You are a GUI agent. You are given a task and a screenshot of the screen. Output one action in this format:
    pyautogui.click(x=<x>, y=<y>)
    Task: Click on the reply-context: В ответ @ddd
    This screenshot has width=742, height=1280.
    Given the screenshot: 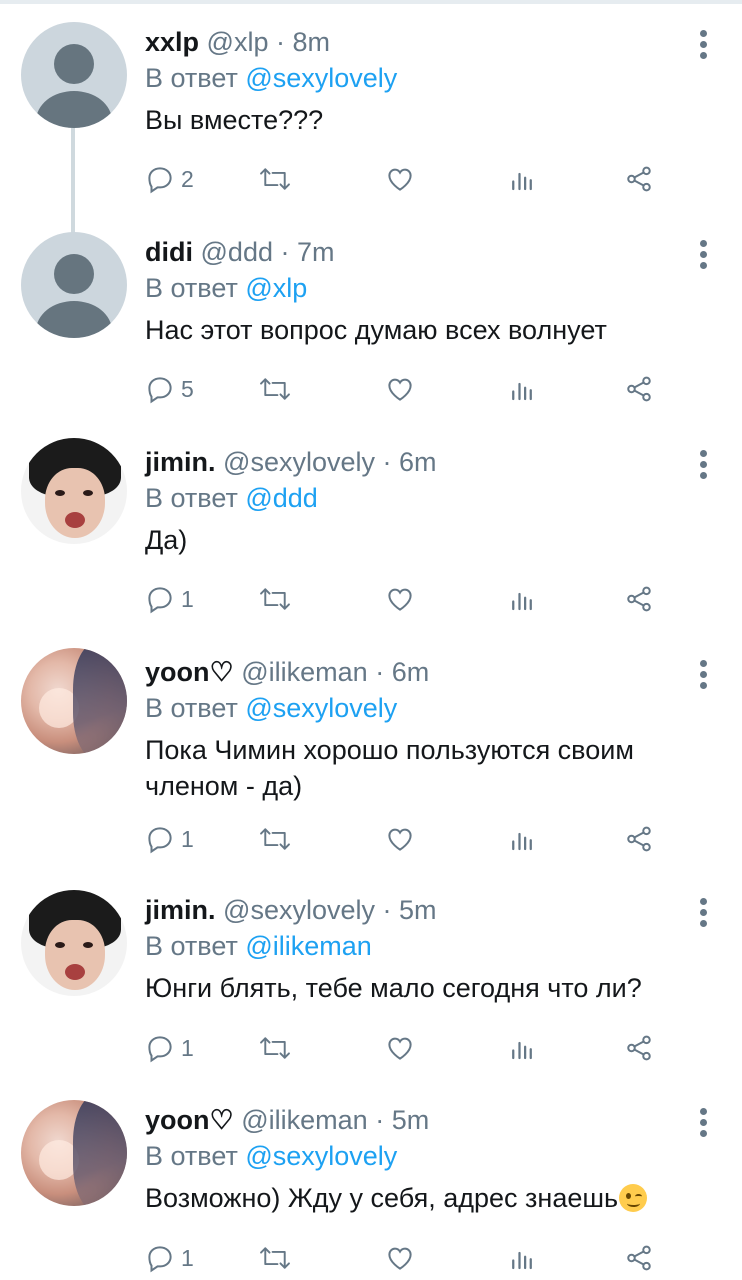 What is the action you would take?
    pyautogui.click(x=423, y=498)
    